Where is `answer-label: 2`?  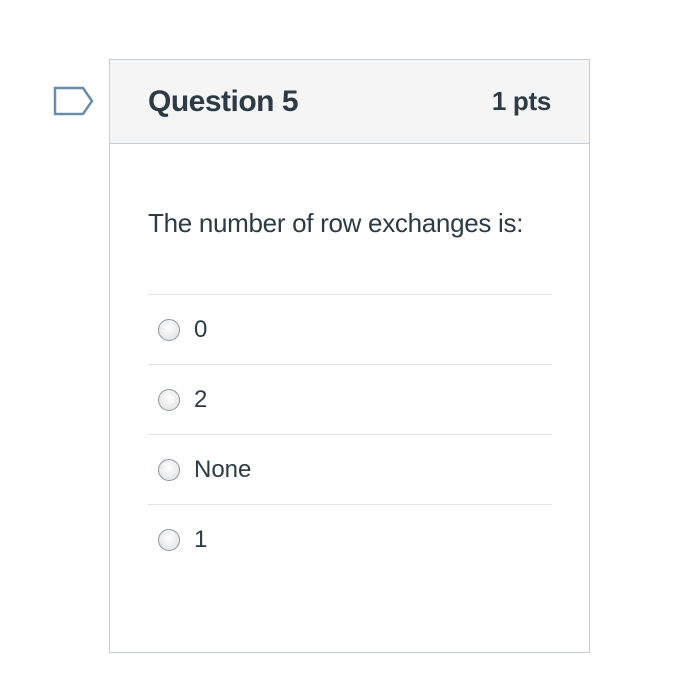 answer-label: 2 is located at coordinates (201, 399).